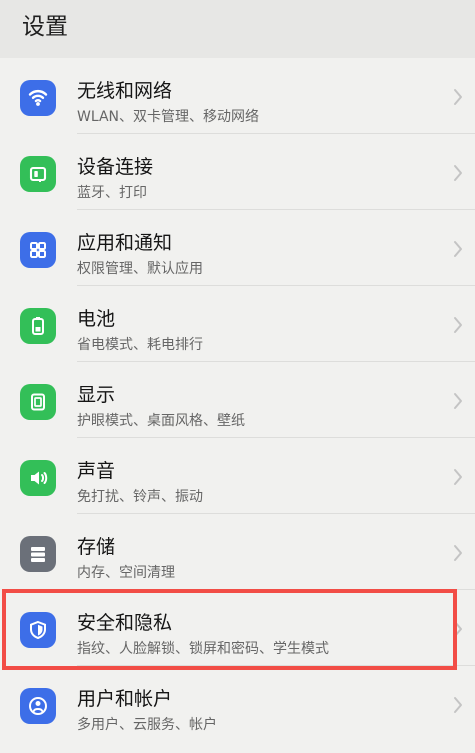 The width and height of the screenshot is (475, 753). I want to click on display-icon, so click(38, 402).